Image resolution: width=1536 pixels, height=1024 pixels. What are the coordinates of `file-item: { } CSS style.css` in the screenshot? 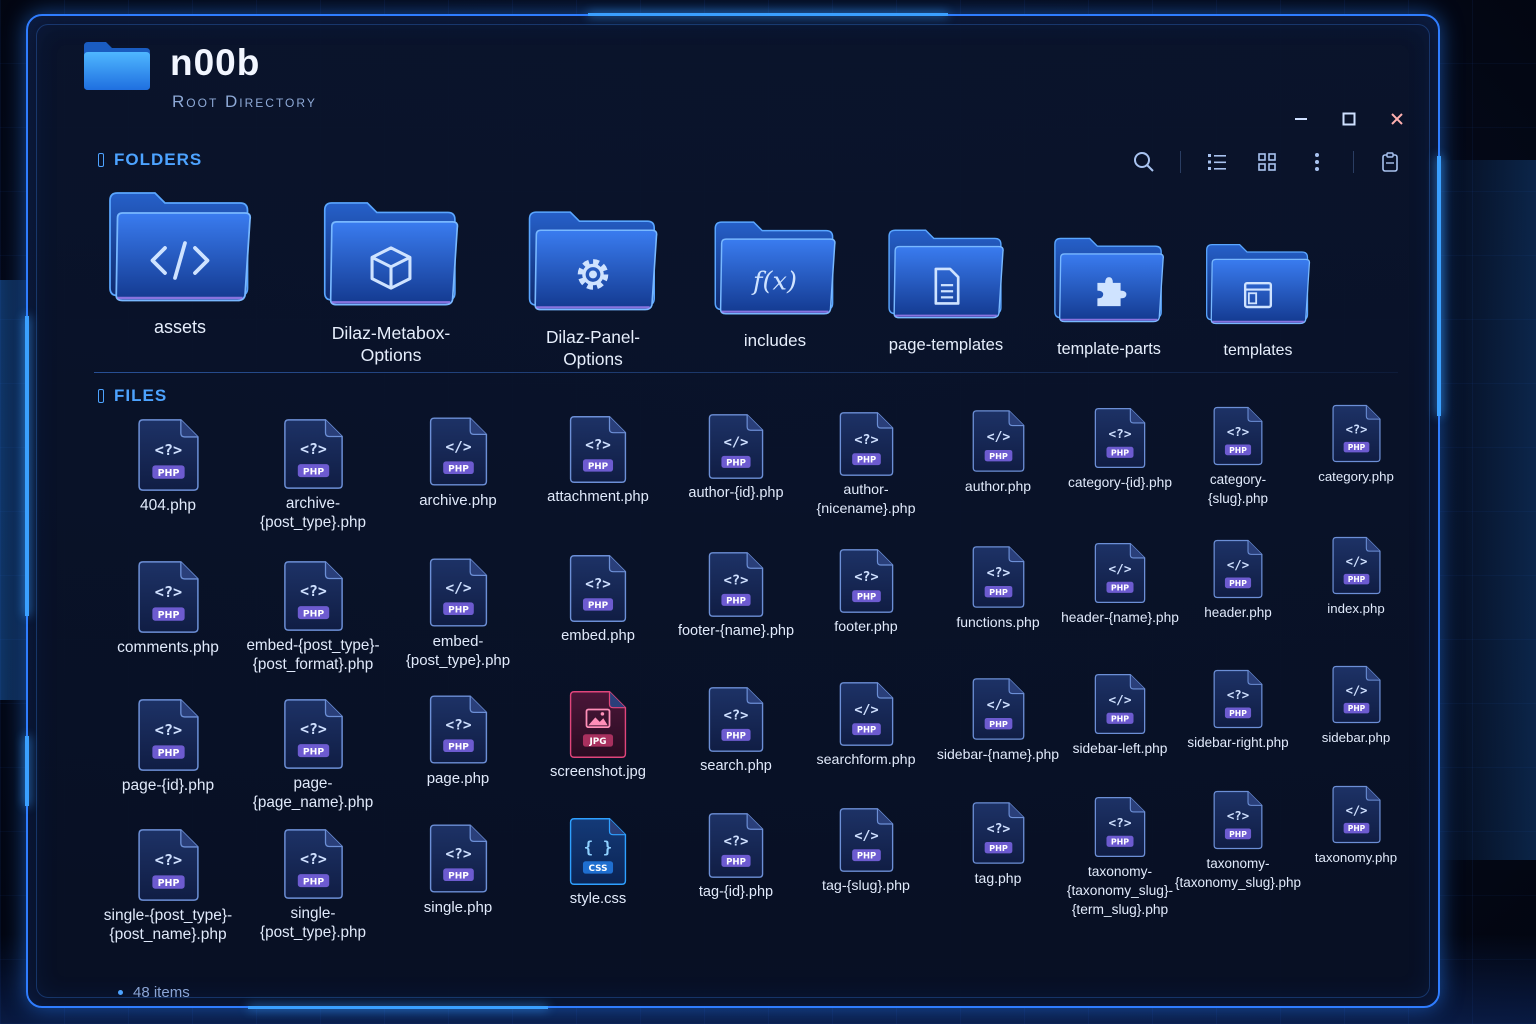 It's located at (598, 863).